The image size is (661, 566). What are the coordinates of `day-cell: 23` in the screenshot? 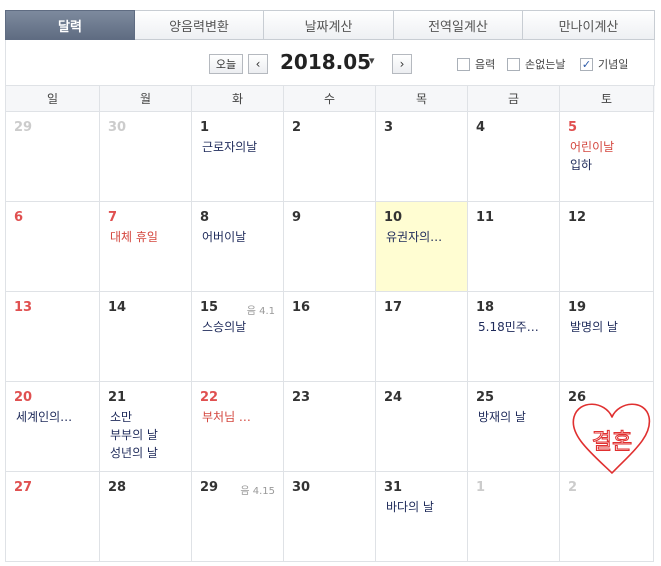 It's located at (330, 427).